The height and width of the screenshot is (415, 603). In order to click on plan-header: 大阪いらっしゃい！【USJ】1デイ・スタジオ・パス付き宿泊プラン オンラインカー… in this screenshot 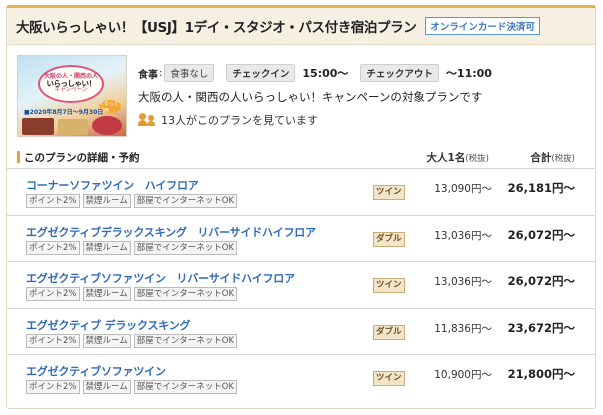, I will do `click(301, 26)`.